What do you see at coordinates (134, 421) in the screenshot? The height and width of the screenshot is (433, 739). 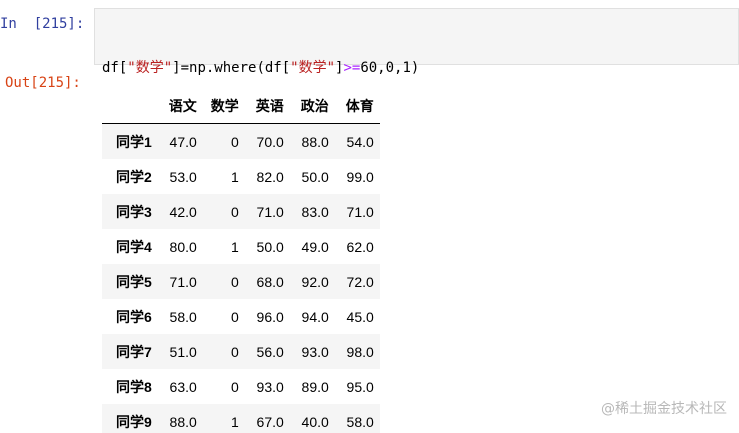 I see `row-index: 同学9` at bounding box center [134, 421].